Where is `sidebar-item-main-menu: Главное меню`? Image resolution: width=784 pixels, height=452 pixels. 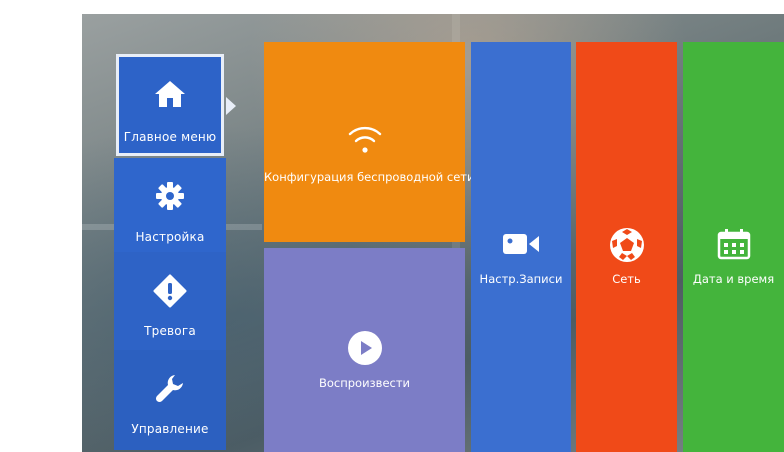
sidebar-item-main-menu: Главное меню is located at coordinates (170, 105).